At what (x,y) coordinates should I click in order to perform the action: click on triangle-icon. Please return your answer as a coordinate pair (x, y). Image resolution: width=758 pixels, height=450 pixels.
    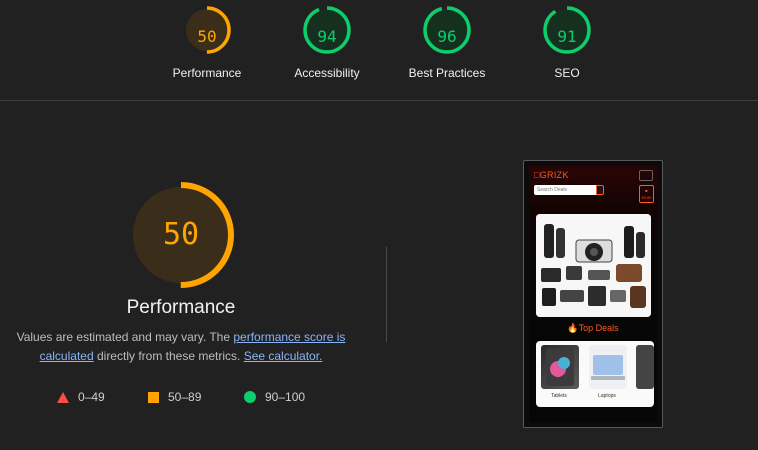
    Looking at the image, I should click on (63, 397).